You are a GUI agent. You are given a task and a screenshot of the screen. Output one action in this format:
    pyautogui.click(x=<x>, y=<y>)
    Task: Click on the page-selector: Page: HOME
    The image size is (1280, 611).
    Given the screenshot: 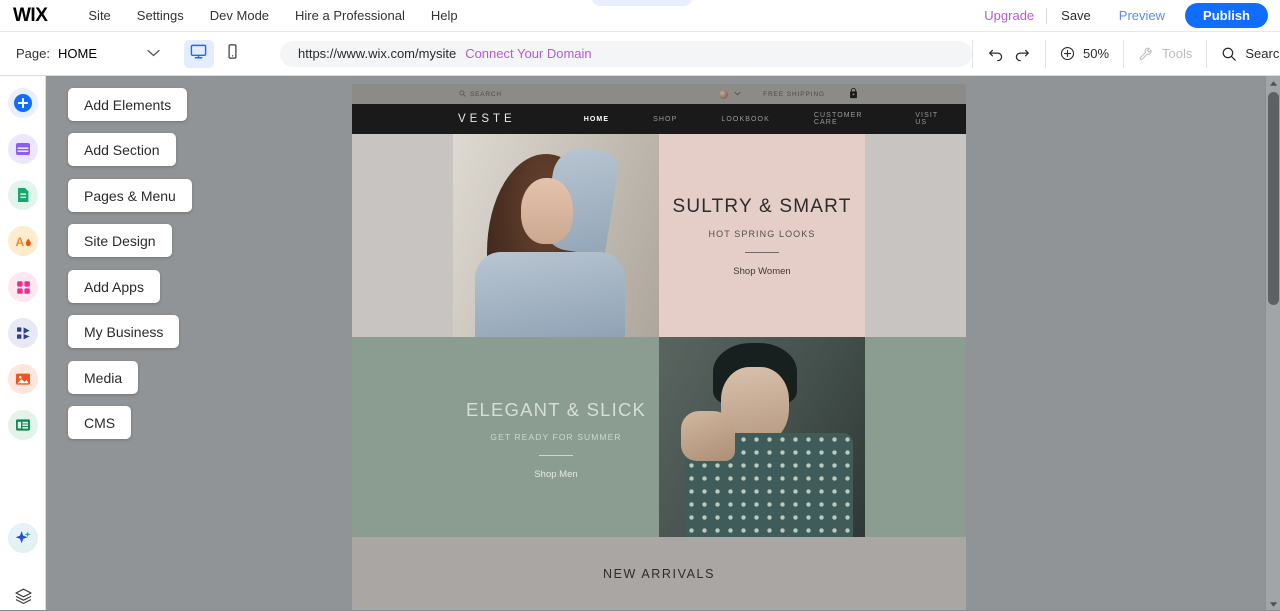 What is the action you would take?
    pyautogui.click(x=80, y=53)
    